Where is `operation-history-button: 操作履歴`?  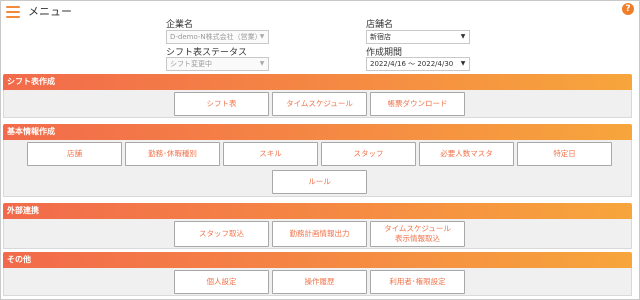 operation-history-button: 操作履歴 is located at coordinates (319, 282).